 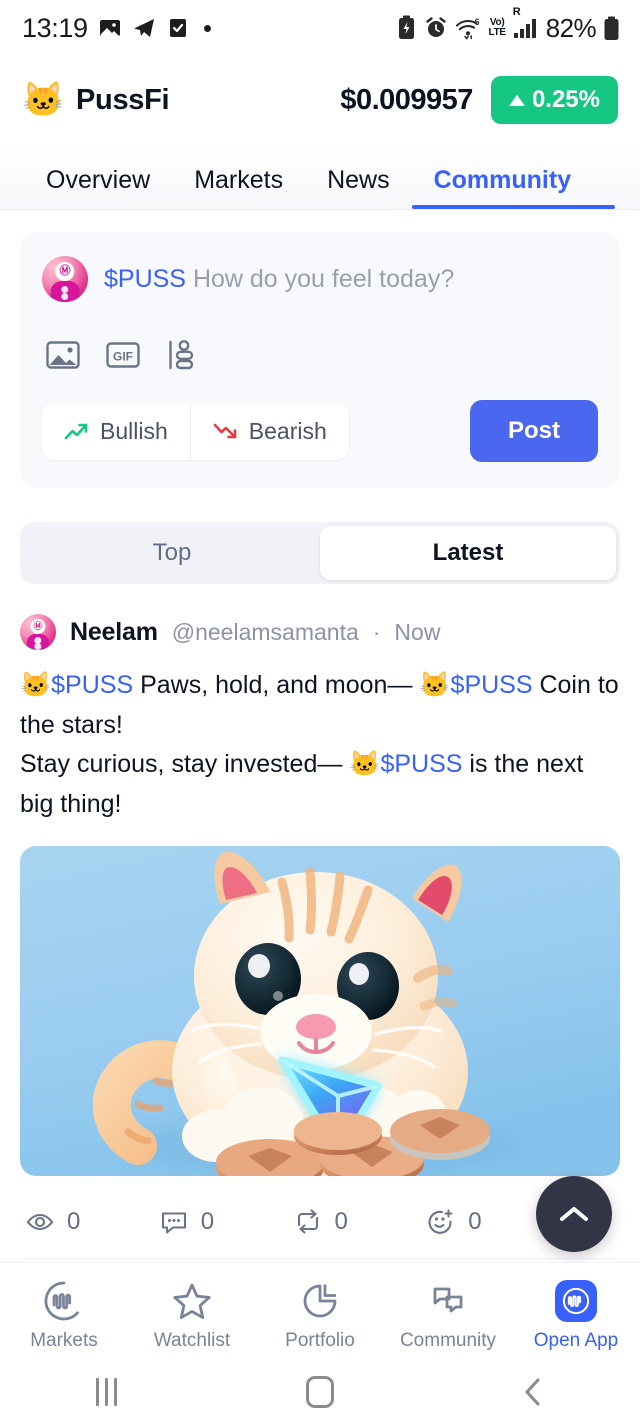 I want to click on signal-icon: R, so click(x=526, y=22).